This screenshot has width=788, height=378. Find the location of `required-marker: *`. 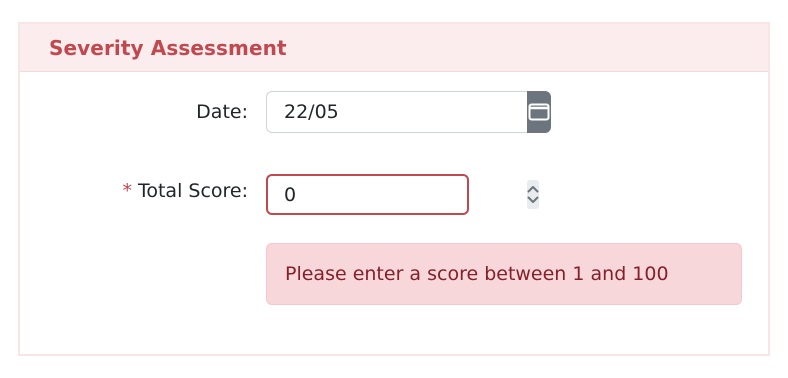

required-marker: * is located at coordinates (127, 191).